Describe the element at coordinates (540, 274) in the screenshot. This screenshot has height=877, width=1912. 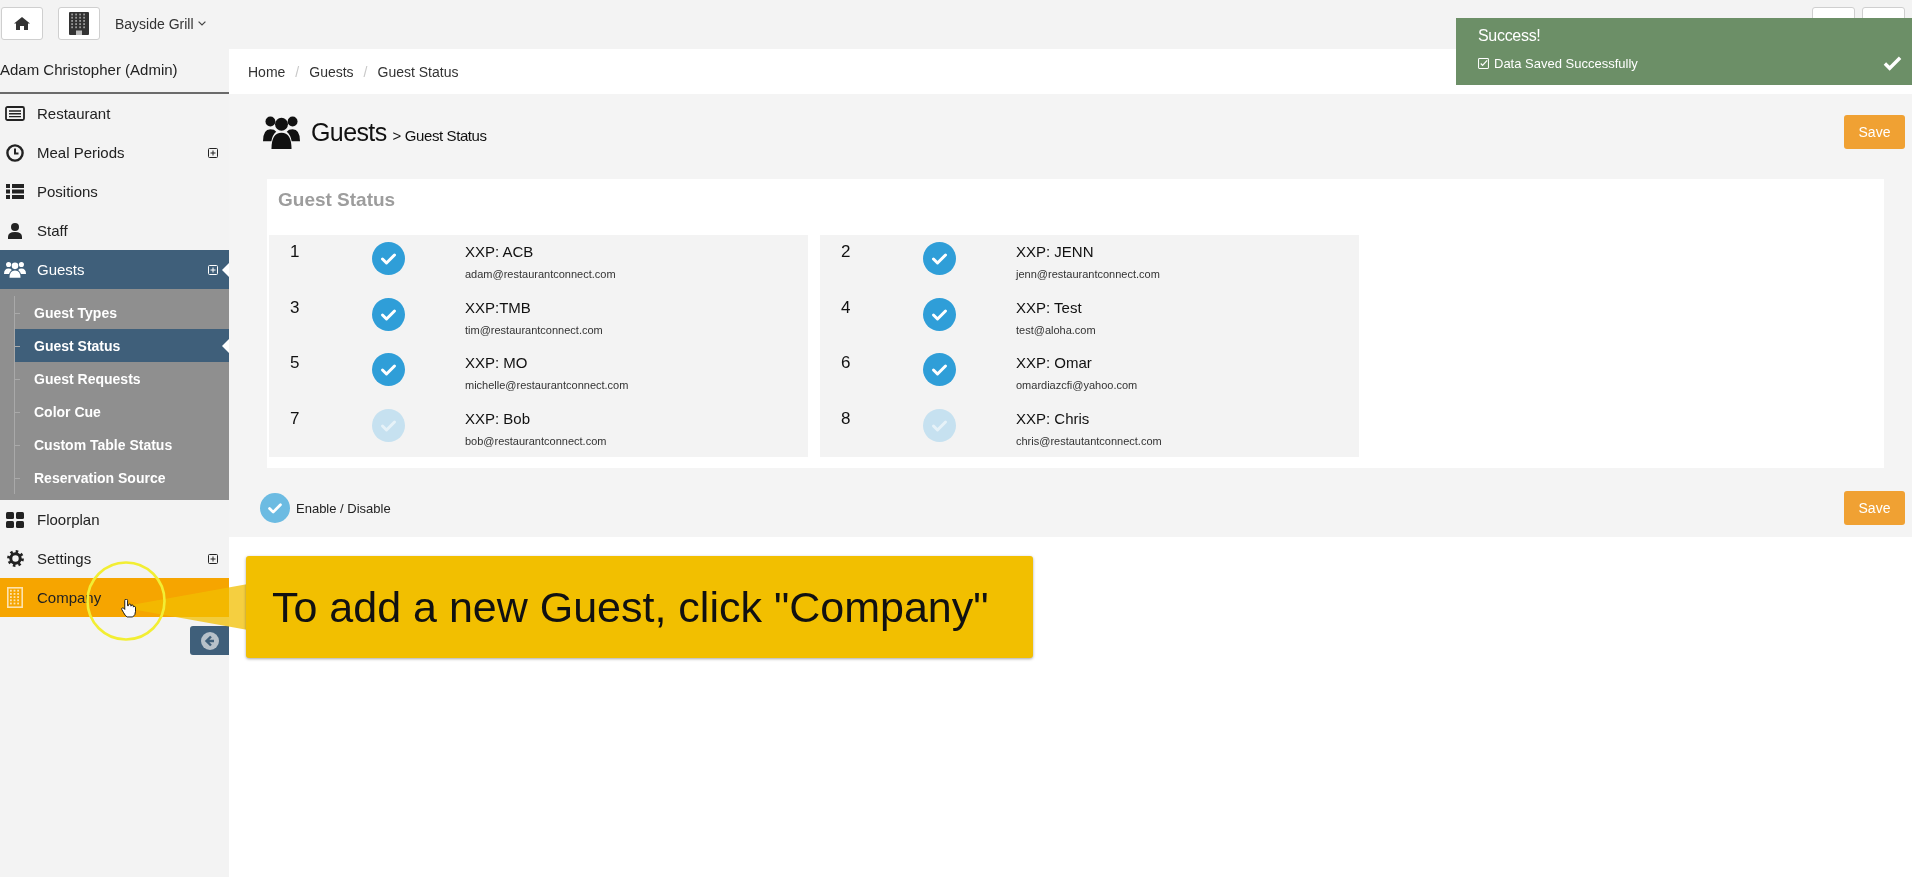
I see `guest-email: adam@restaurantconnect.com` at that location.